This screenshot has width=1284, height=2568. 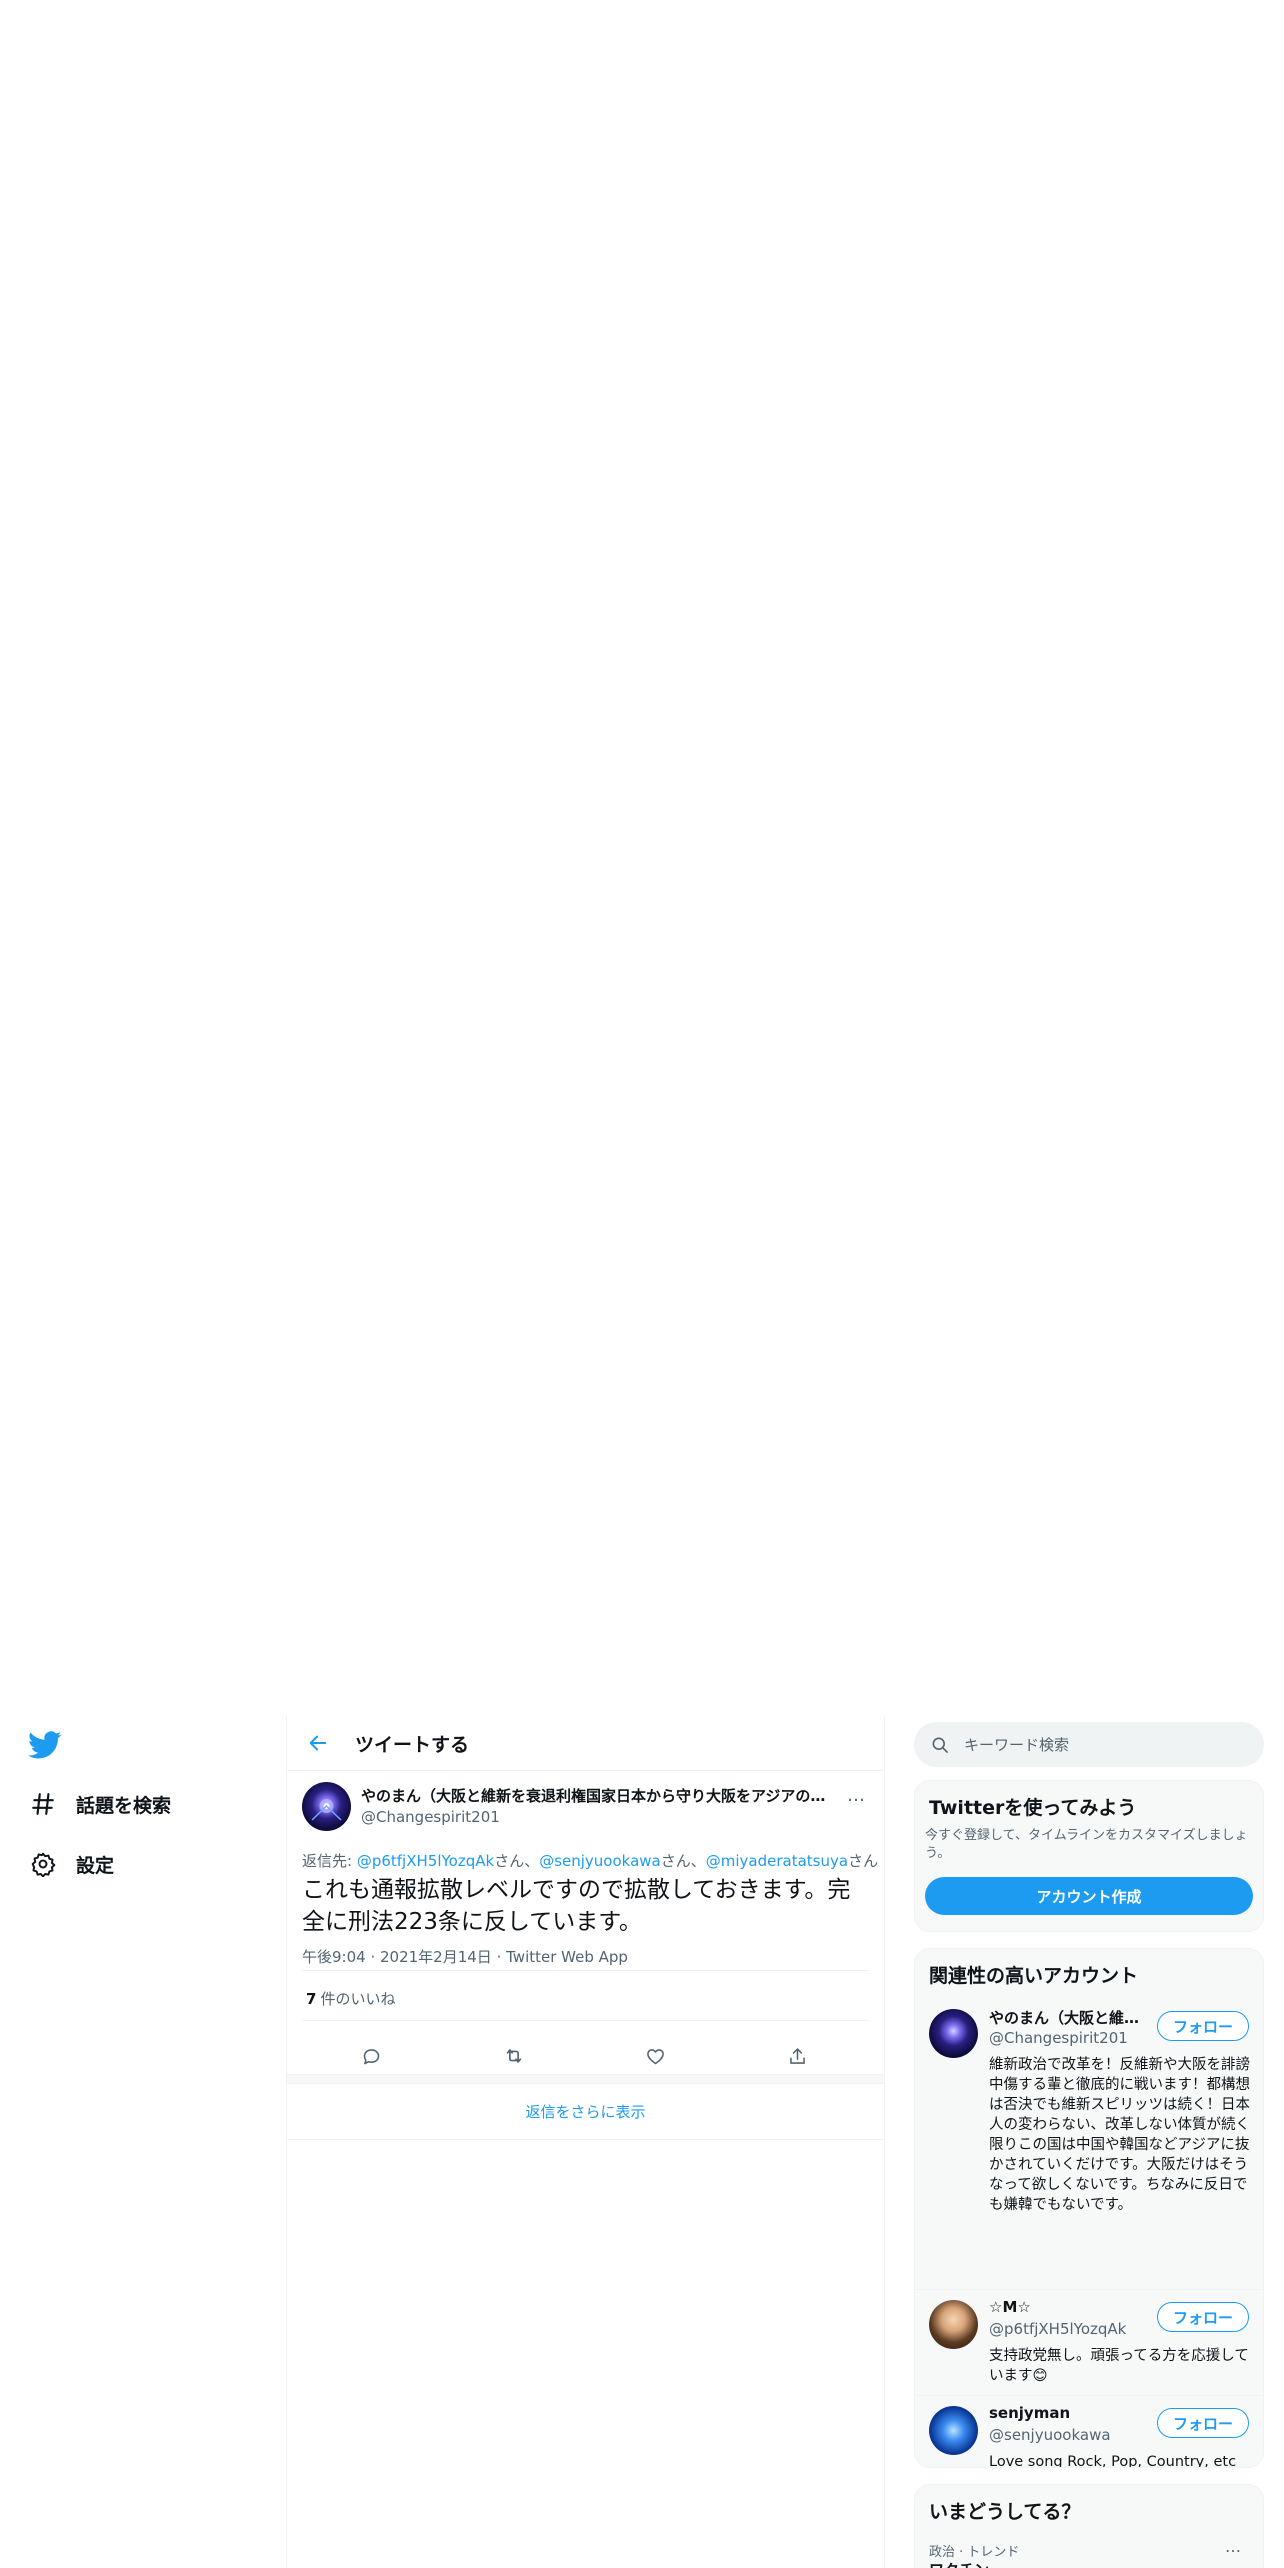 I want to click on account-handle: @senjyuookawa, so click(x=1050, y=2435).